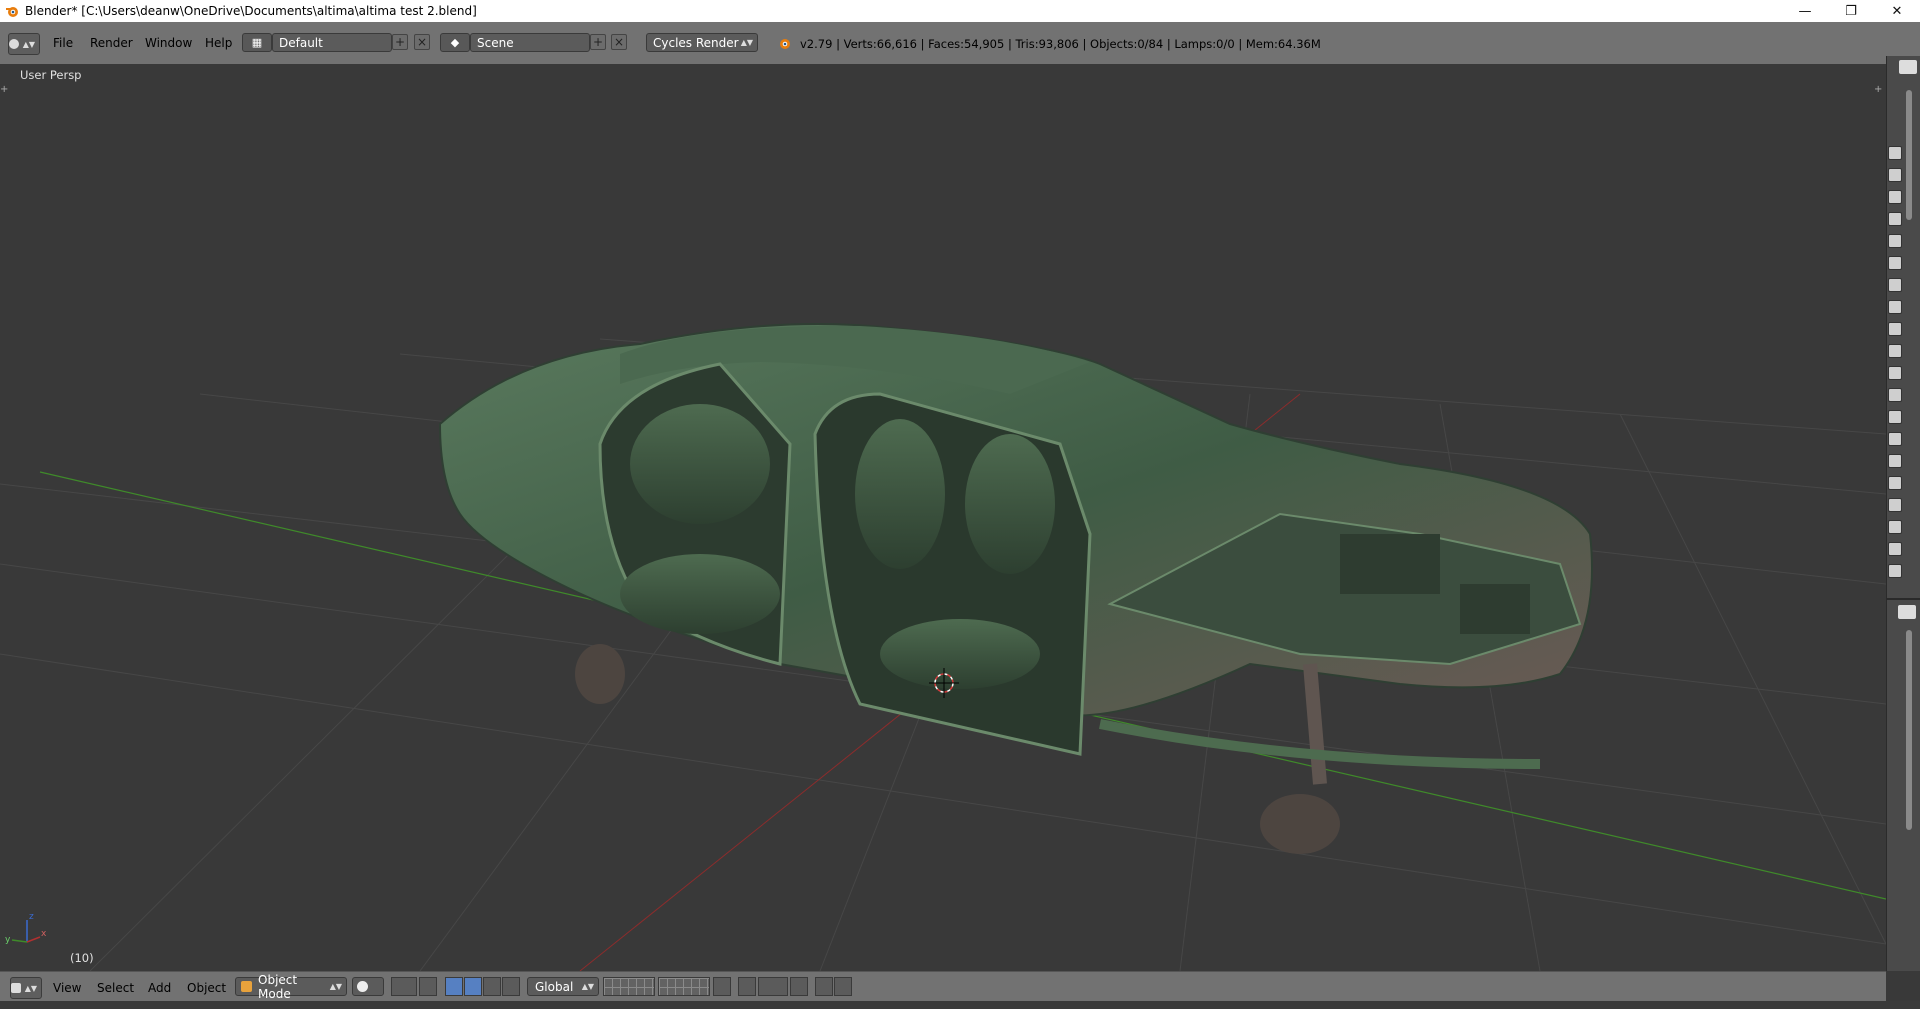  Describe the element at coordinates (1851, 11) in the screenshot. I see `restore-icon: ❐` at that location.